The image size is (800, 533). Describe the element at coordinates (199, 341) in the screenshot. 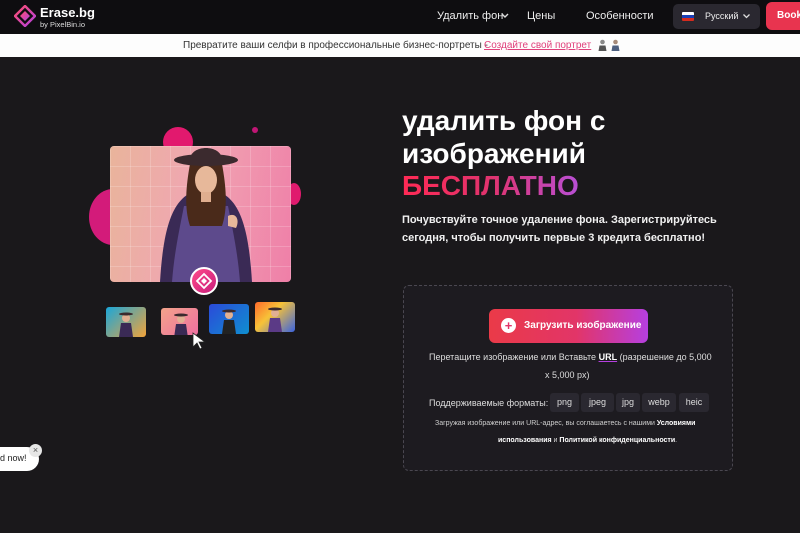

I see `mouse-cursor-icon` at that location.